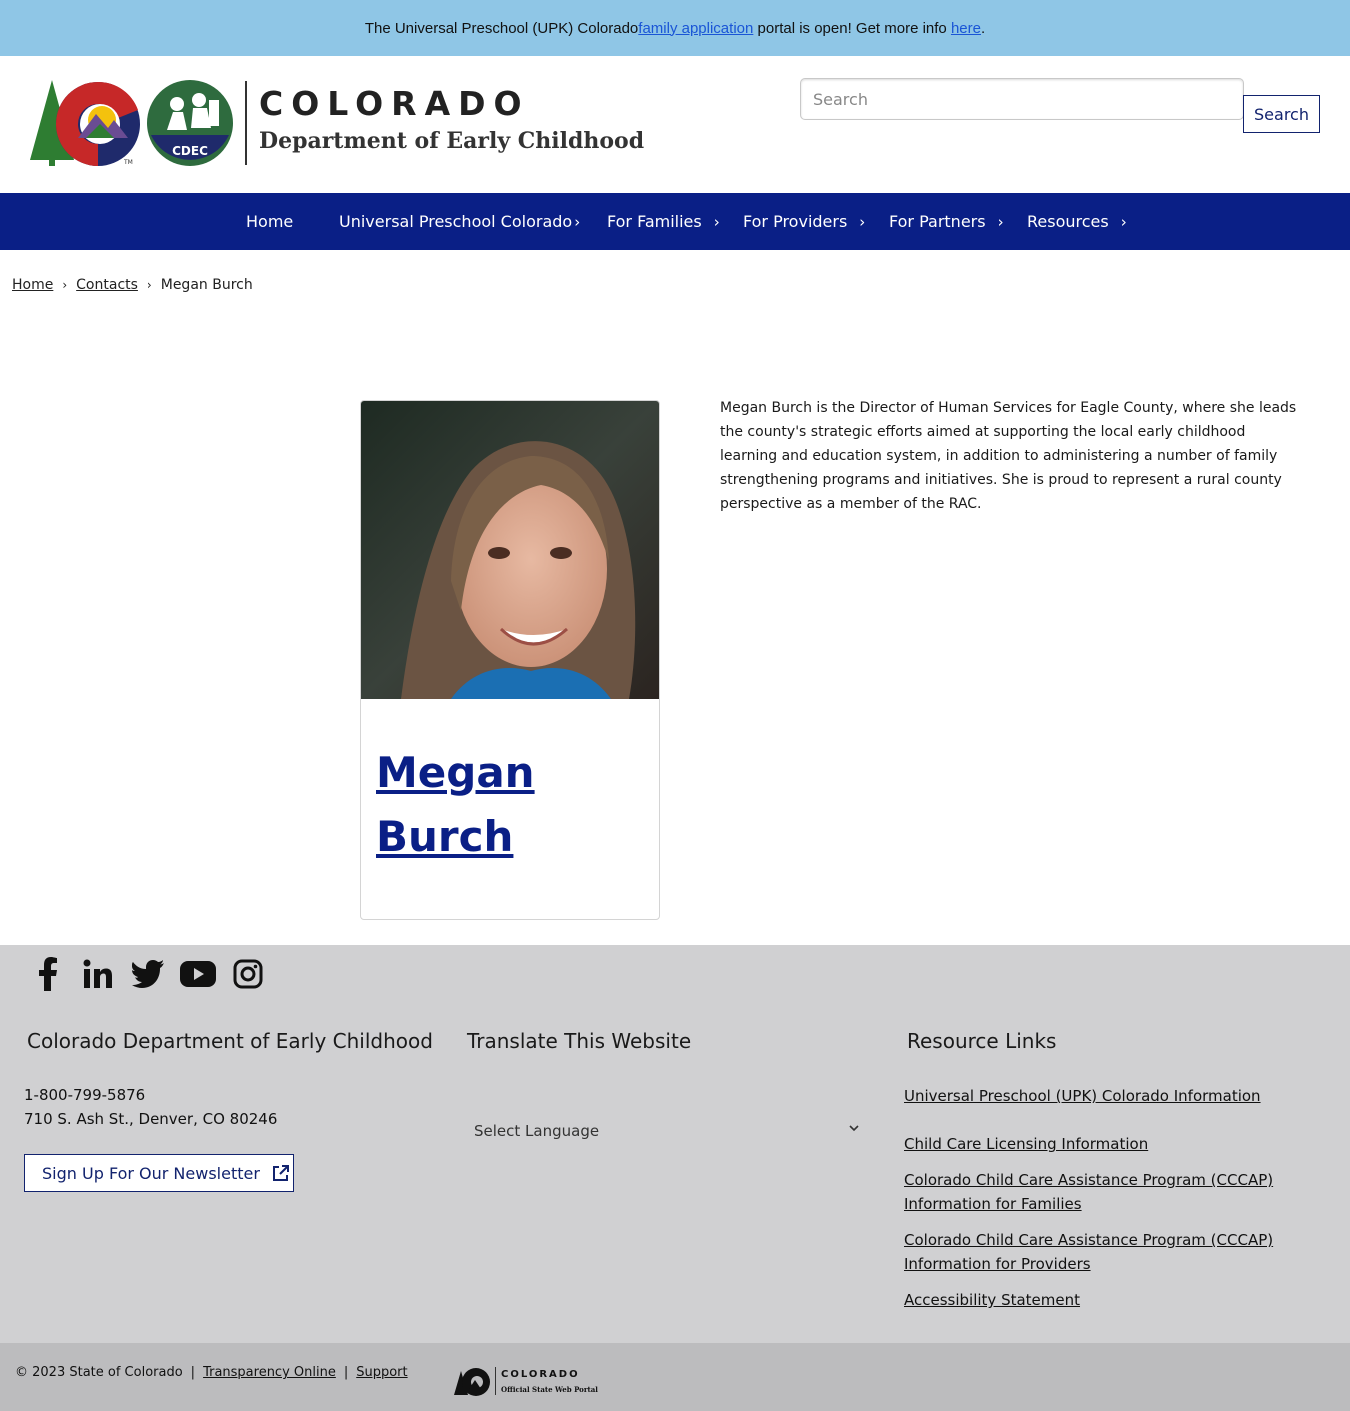 This screenshot has width=1350, height=1411. I want to click on state-portal-logo, so click(473, 1381).